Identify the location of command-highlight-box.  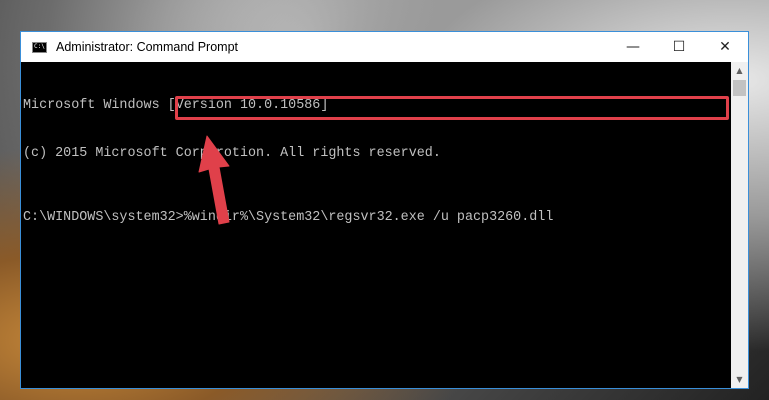
(452, 108).